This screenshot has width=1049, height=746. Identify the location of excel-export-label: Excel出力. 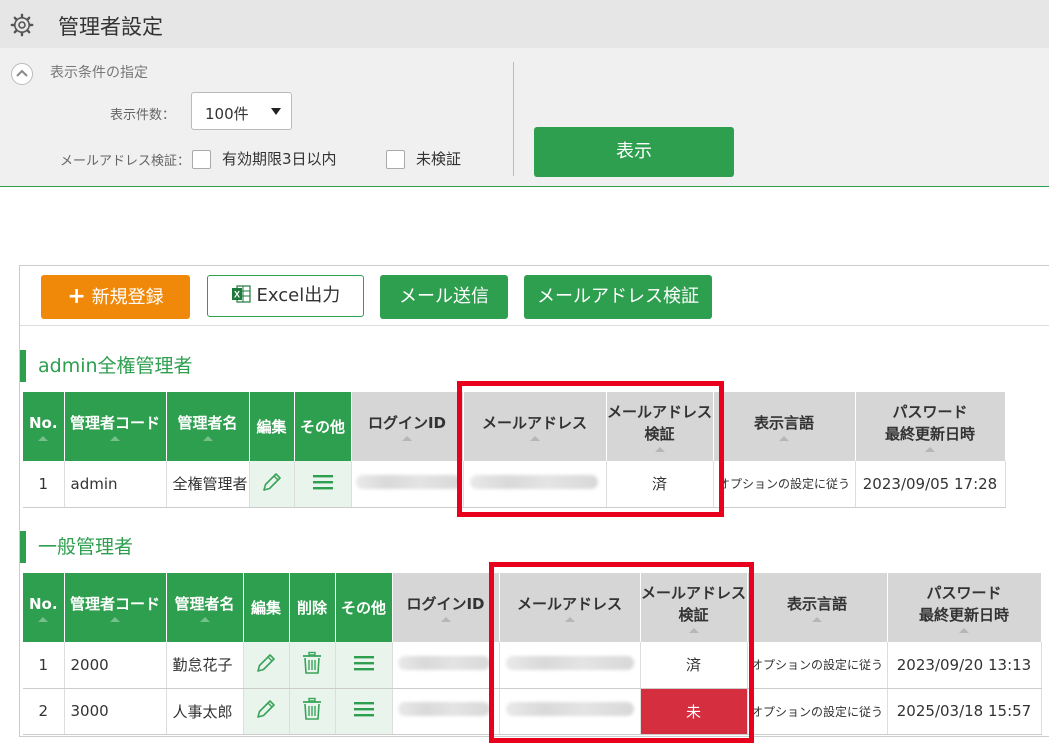
(298, 295).